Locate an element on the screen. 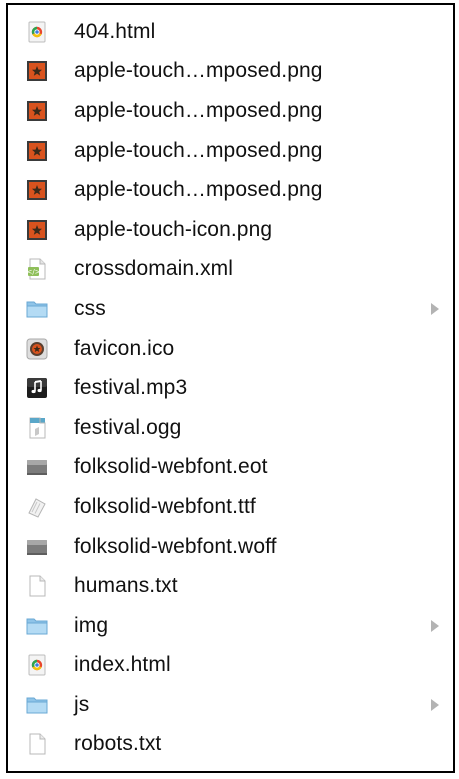 The height and width of the screenshot is (779, 459). ttf-font-icon is located at coordinates (37, 507).